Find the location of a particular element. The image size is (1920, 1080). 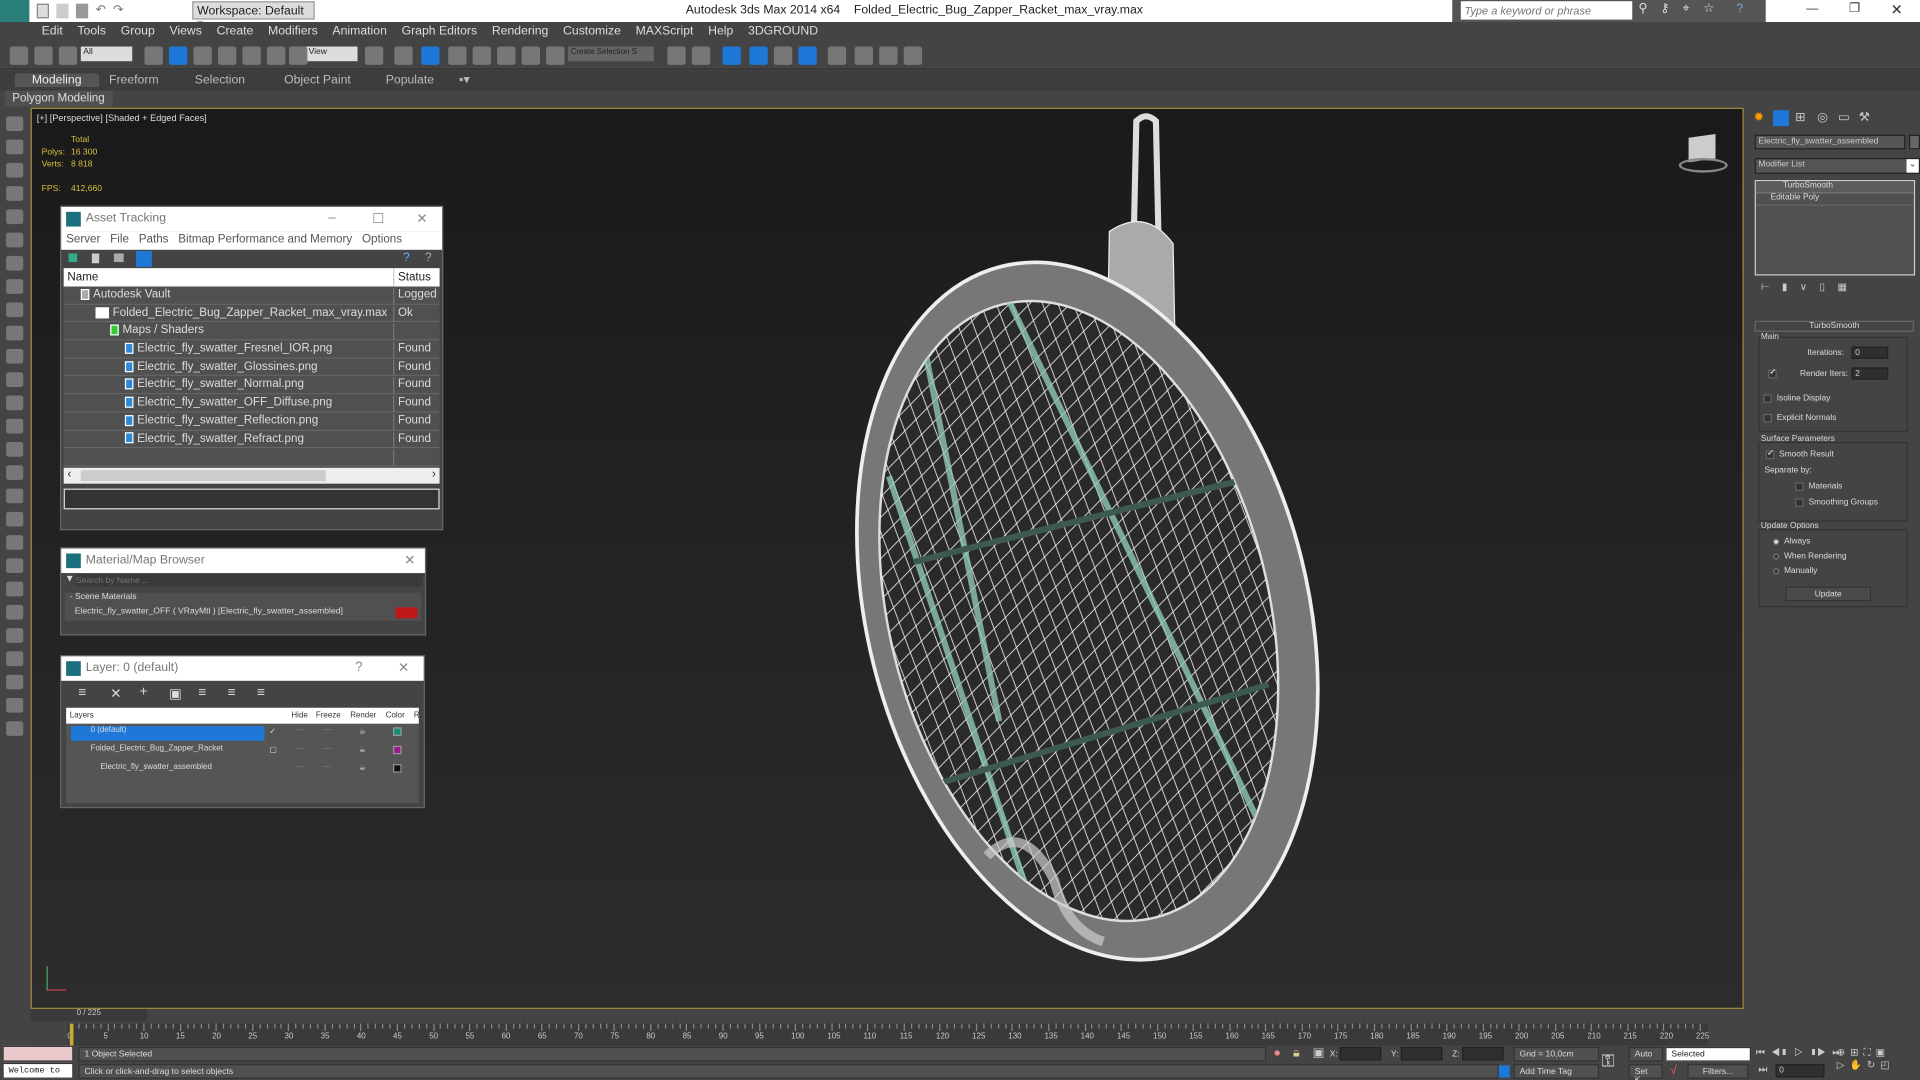

asset-row: Autodesk Vault Logged is located at coordinates (251, 295).